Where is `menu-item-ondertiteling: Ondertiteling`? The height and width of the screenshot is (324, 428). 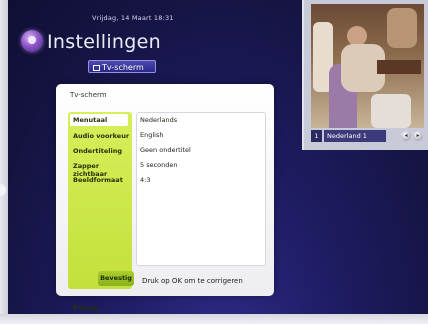
menu-item-ondertiteling: Ondertiteling is located at coordinates (97, 151).